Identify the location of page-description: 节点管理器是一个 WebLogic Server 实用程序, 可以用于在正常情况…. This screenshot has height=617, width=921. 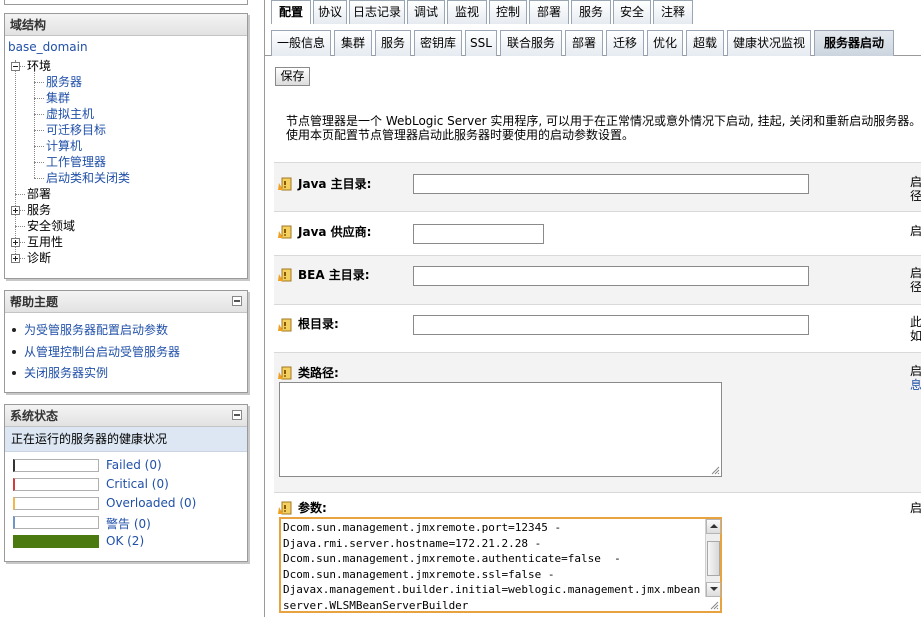
(603, 128).